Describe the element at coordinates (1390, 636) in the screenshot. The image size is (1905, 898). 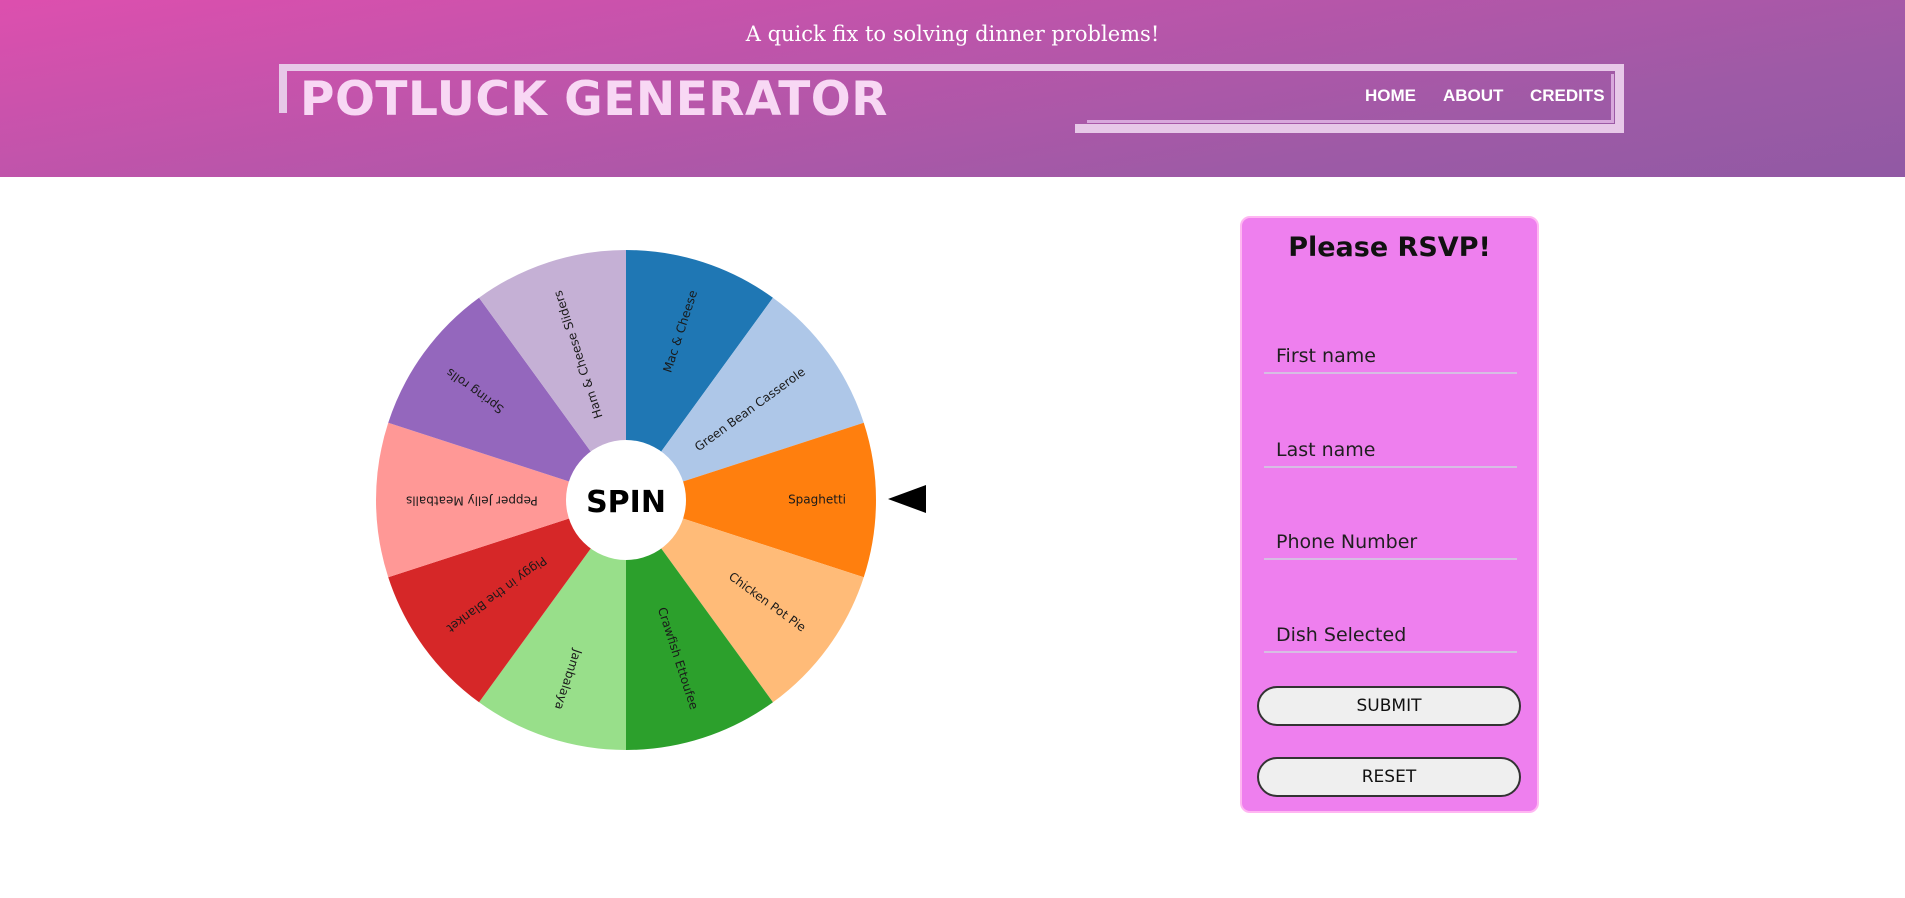
I see `dish-selected-field` at that location.